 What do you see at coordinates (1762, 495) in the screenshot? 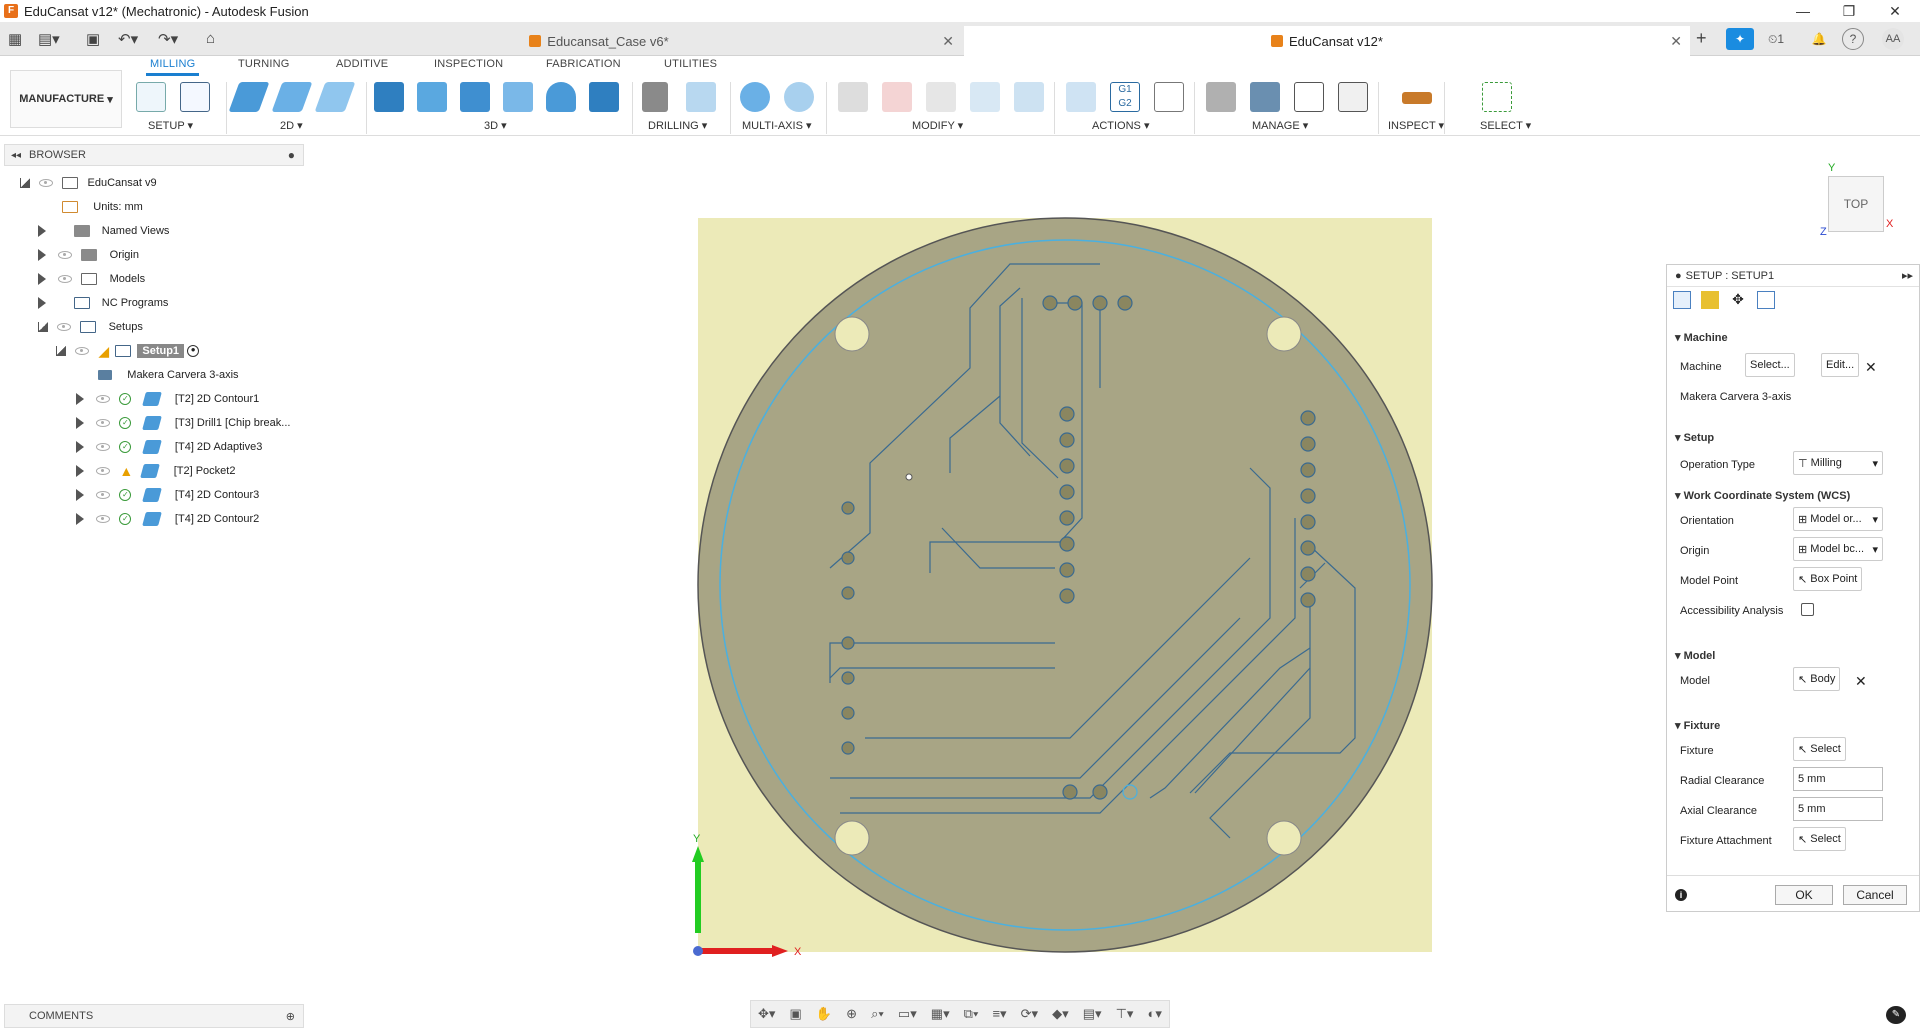
I see `section-wcs: ▾ Work Coordinate System (WCS)` at bounding box center [1762, 495].